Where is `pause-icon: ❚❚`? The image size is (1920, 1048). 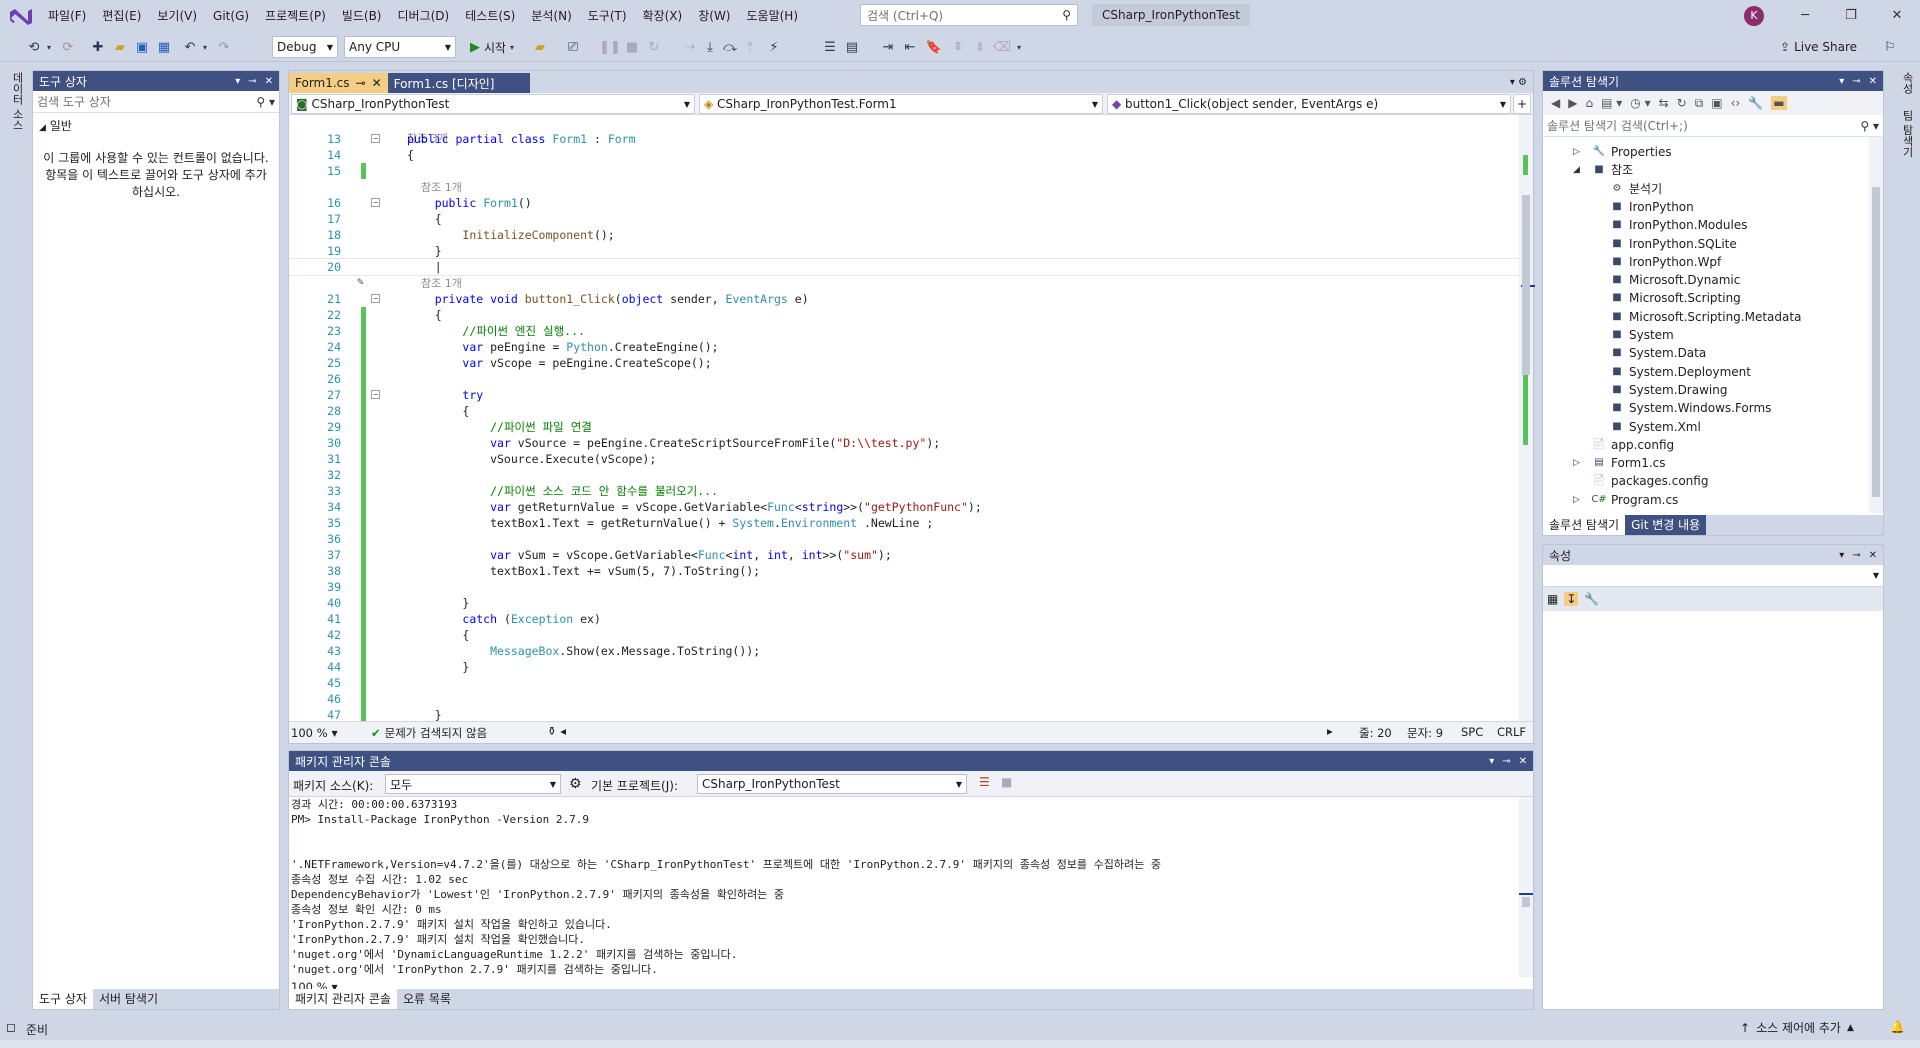 pause-icon: ❚❚ is located at coordinates (610, 47).